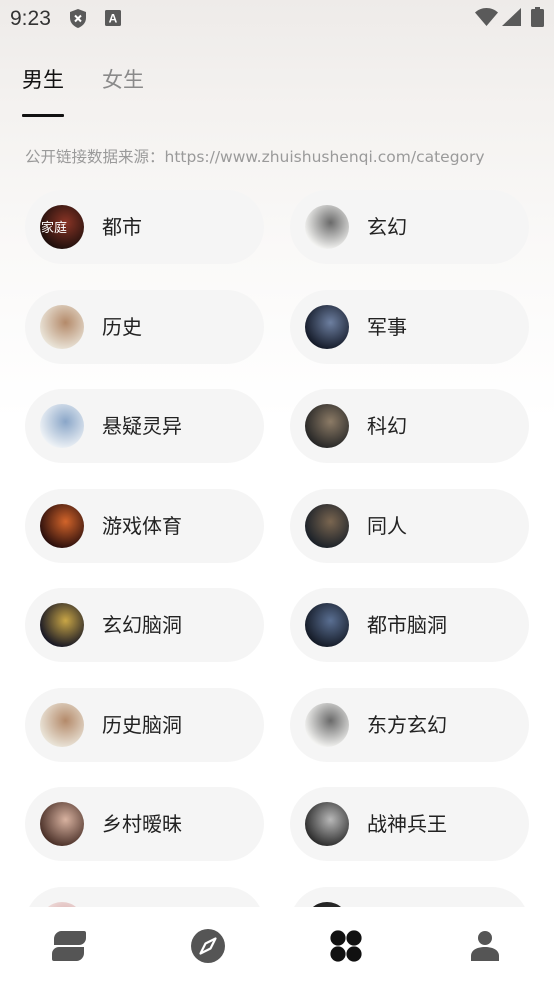  Describe the element at coordinates (387, 227) in the screenshot. I see `category-label: 玄幻` at that location.